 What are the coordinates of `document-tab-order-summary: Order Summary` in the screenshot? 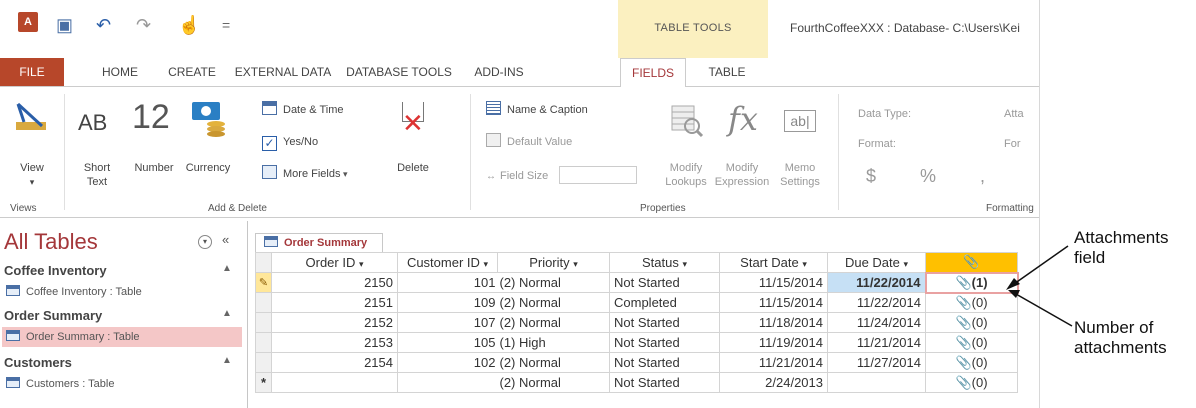 It's located at (319, 243).